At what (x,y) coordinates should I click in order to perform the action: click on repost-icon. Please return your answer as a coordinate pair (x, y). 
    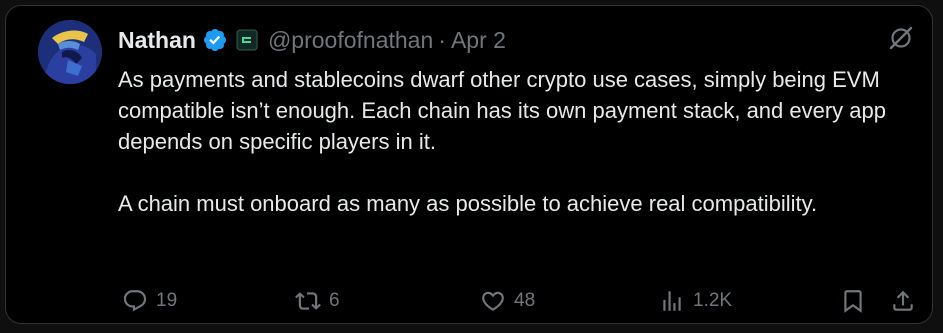
    Looking at the image, I should click on (308, 301).